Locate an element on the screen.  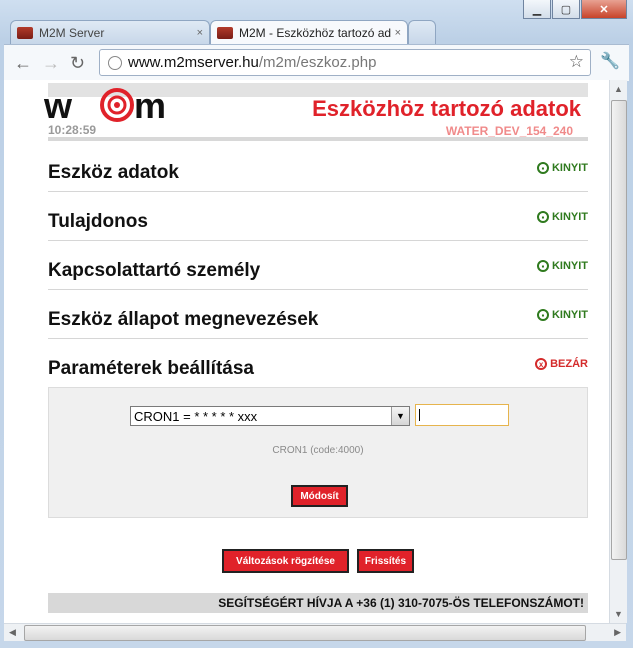
parameter-value-input is located at coordinates (462, 415).